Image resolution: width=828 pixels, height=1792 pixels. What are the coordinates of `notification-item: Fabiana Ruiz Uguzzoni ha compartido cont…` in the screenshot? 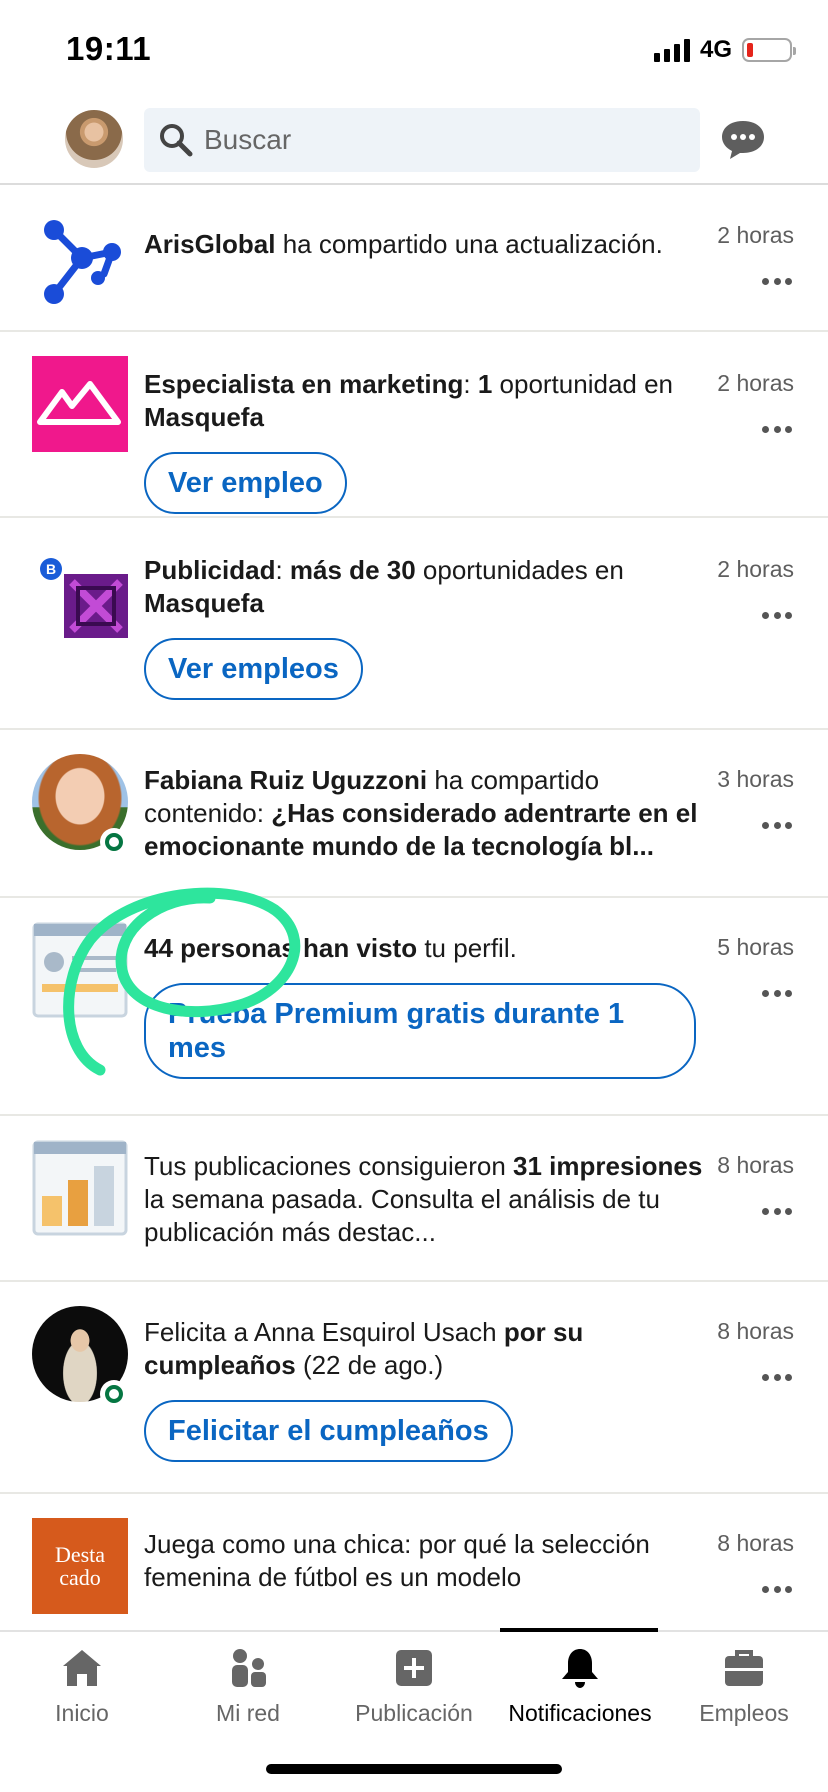 It's located at (414, 814).